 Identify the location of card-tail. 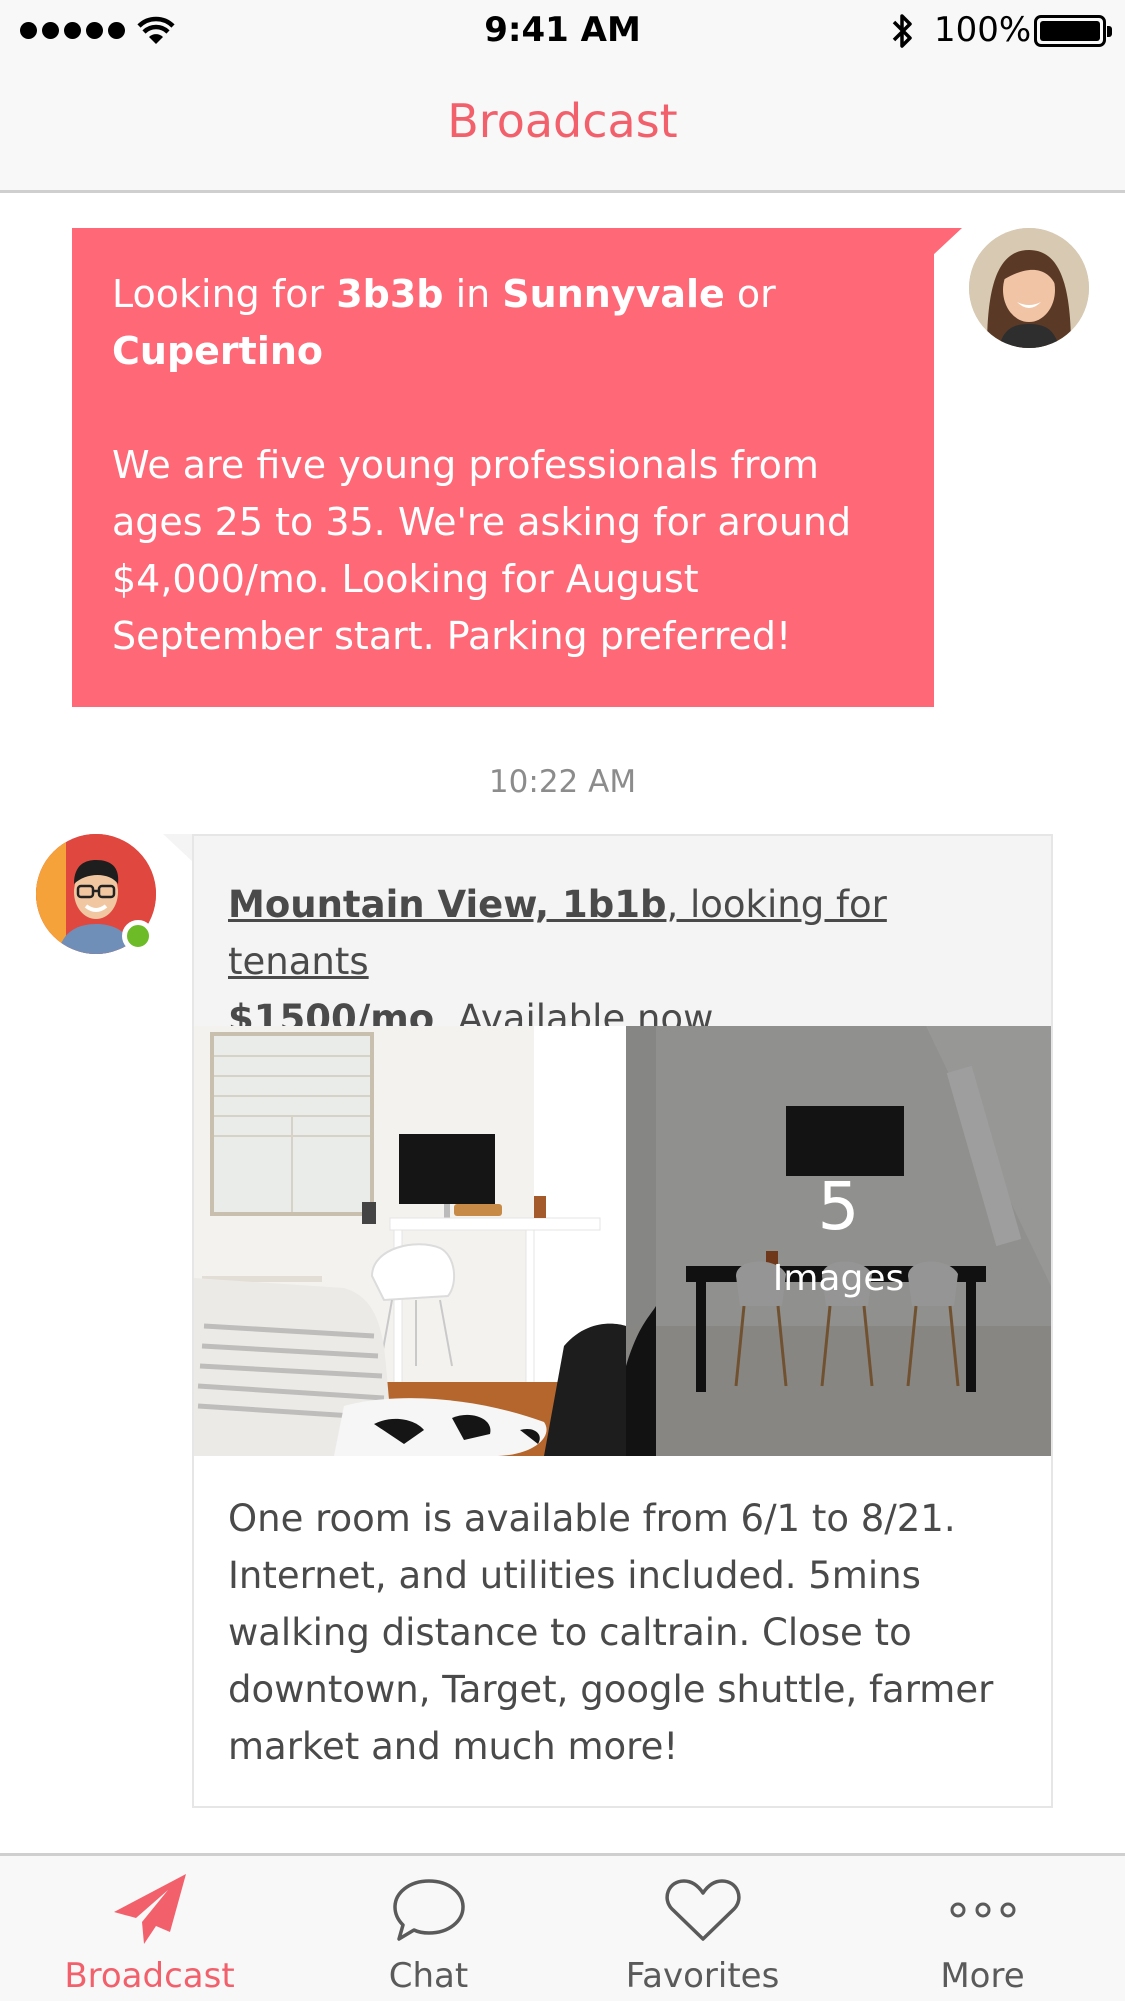
(178, 848).